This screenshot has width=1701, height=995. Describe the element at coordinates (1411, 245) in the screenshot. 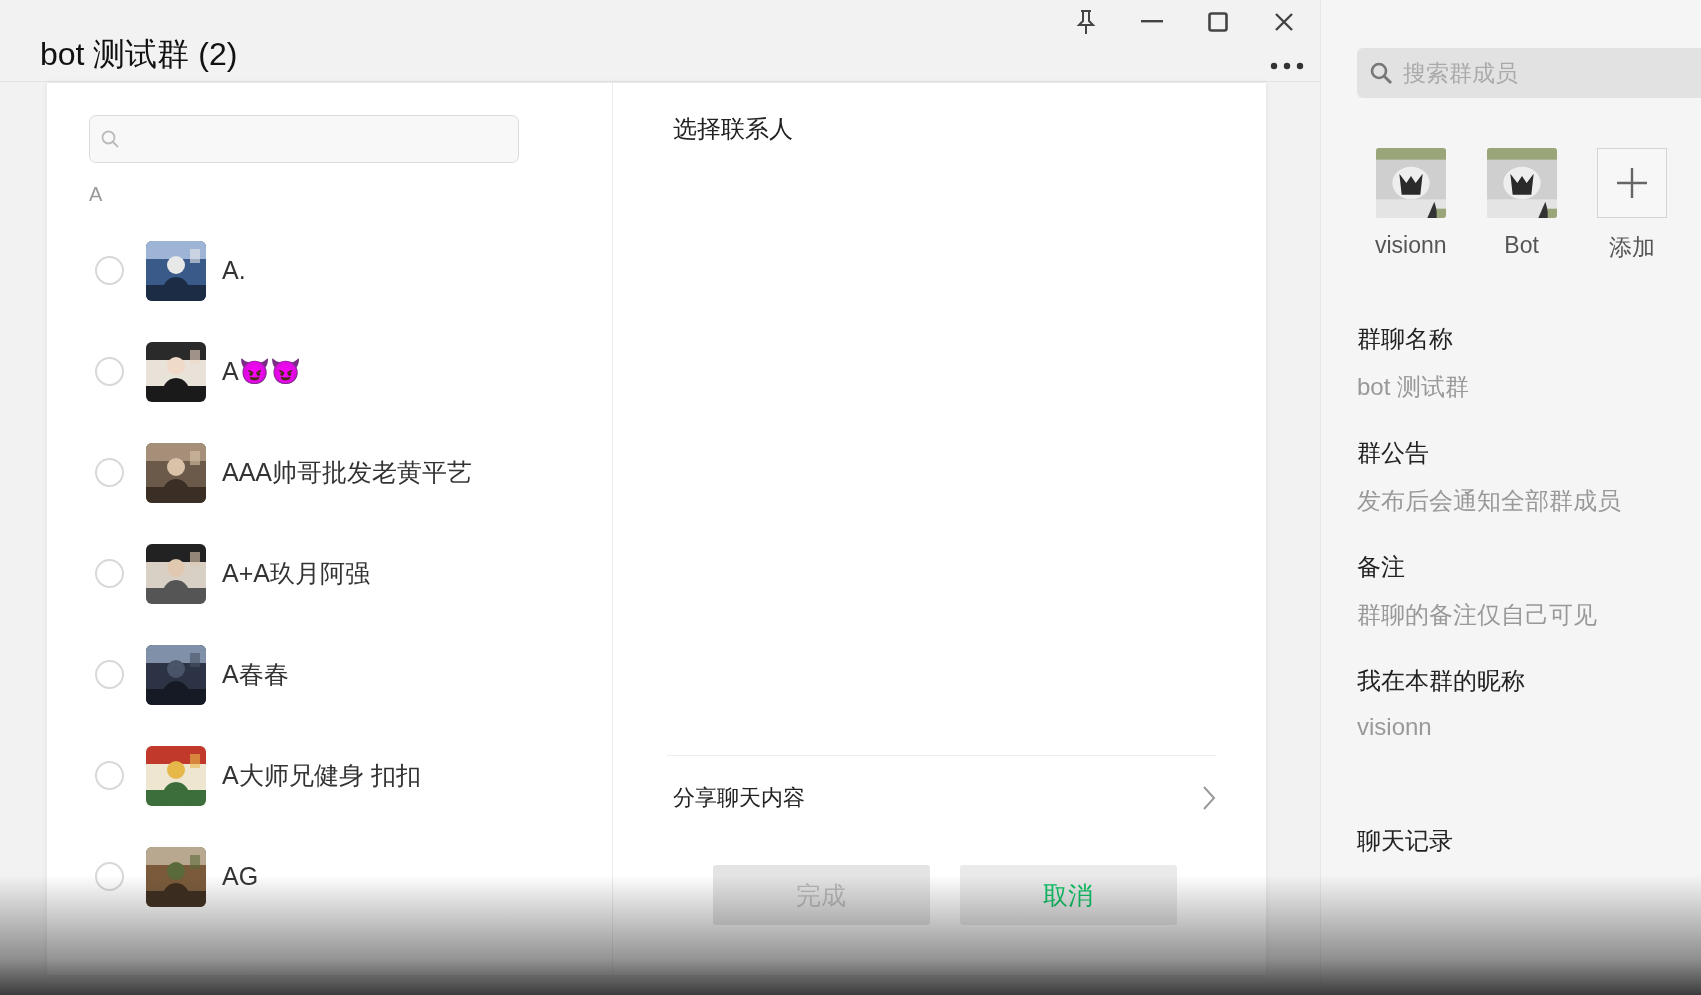

I see `member-name: visionn` at that location.